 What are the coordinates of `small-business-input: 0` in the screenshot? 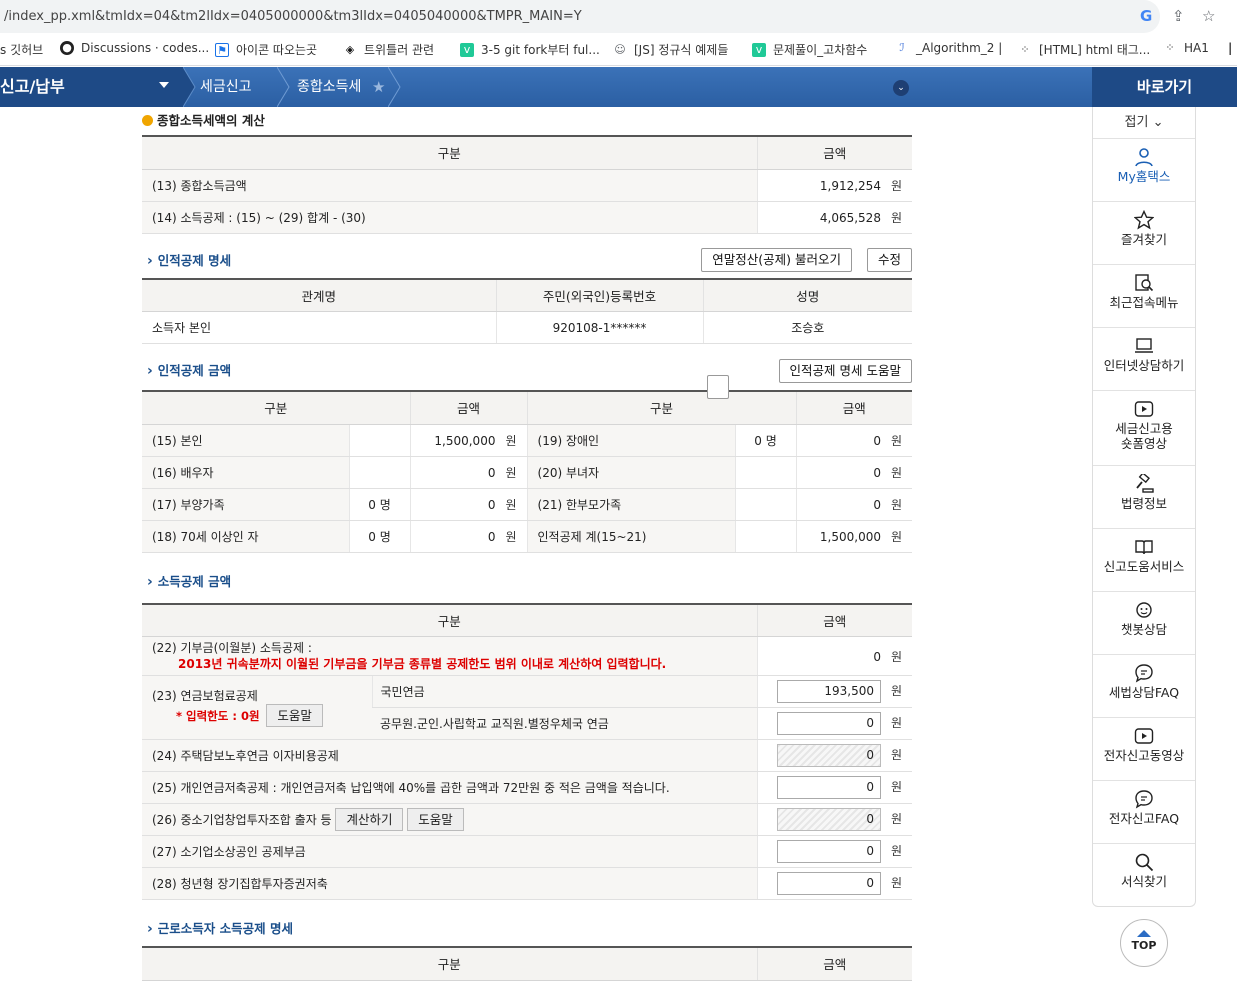 It's located at (828, 851).